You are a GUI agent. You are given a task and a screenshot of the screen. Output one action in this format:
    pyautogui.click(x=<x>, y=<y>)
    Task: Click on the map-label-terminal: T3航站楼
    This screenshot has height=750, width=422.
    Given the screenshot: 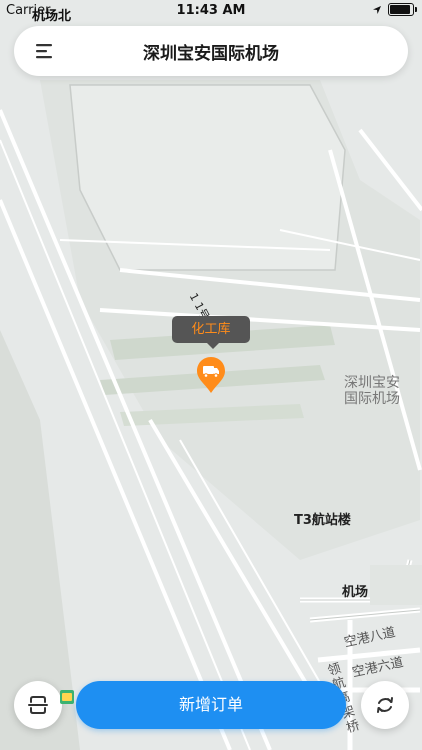 What is the action you would take?
    pyautogui.click(x=322, y=520)
    